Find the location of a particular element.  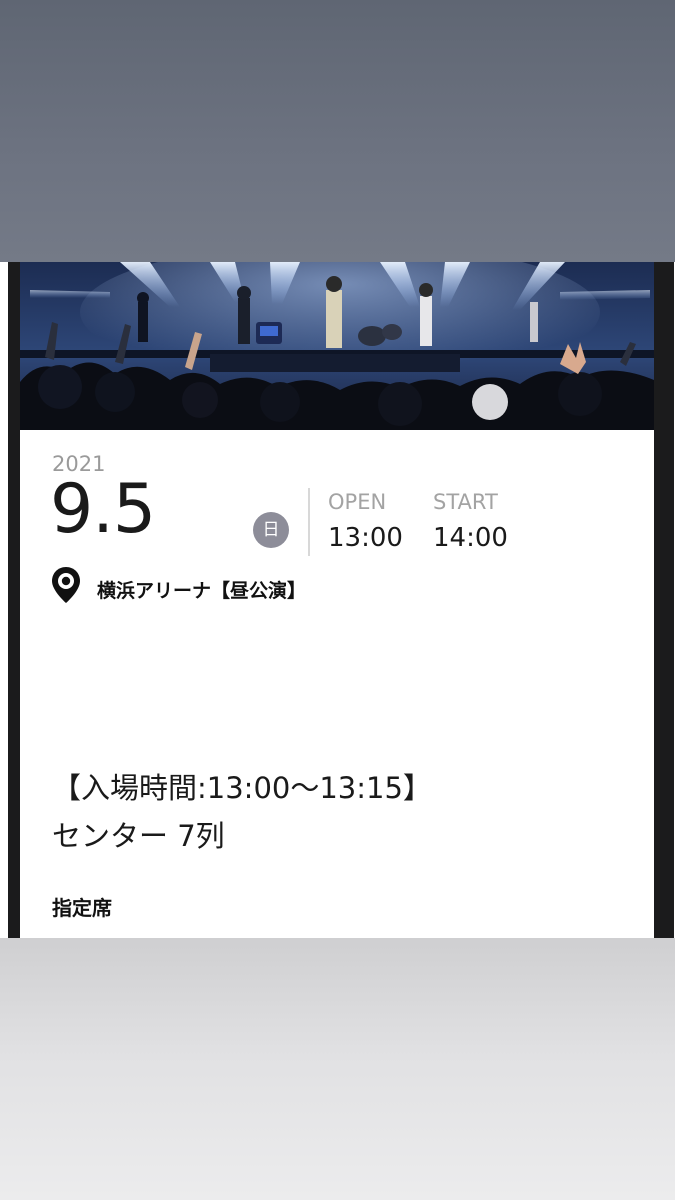

entry-time: 【入場時間:13:00〜13:15】 is located at coordinates (242, 788).